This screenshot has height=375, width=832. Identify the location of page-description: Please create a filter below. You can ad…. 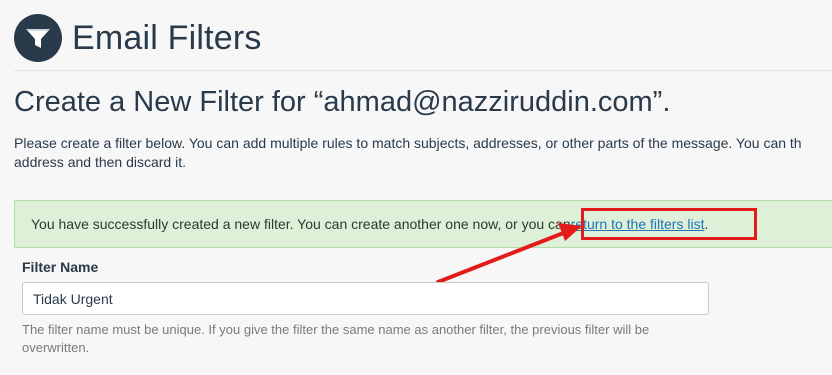
(408, 152).